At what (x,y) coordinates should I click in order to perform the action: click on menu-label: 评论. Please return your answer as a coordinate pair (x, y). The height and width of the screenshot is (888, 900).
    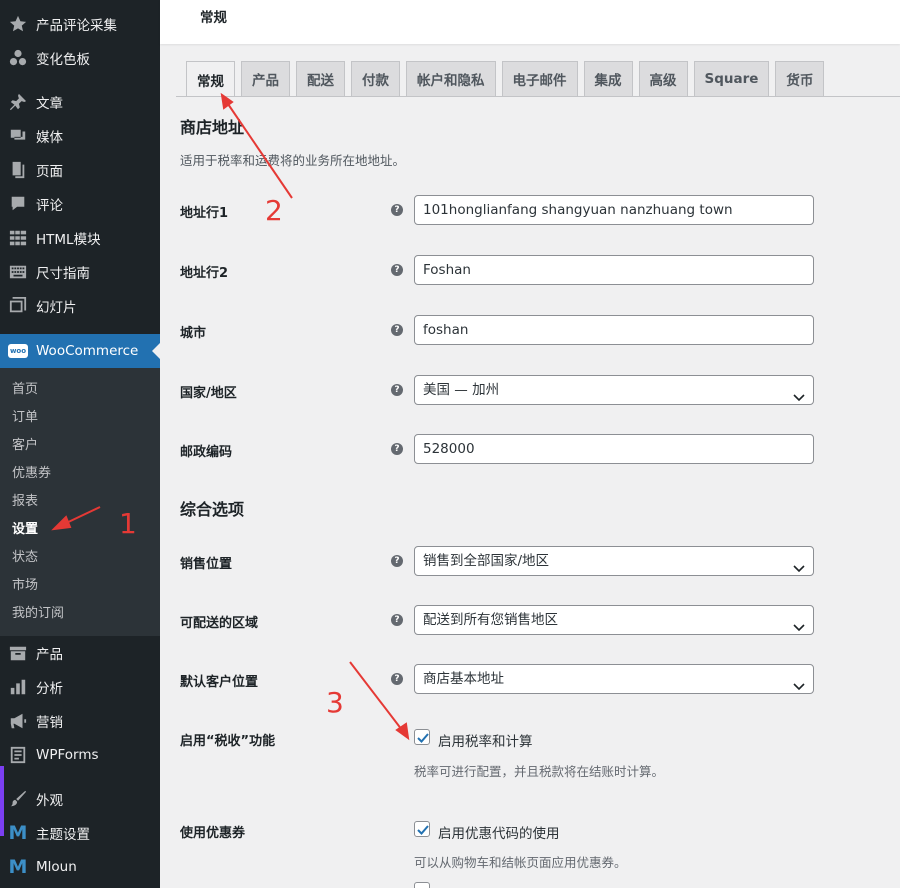
    Looking at the image, I should click on (49, 206).